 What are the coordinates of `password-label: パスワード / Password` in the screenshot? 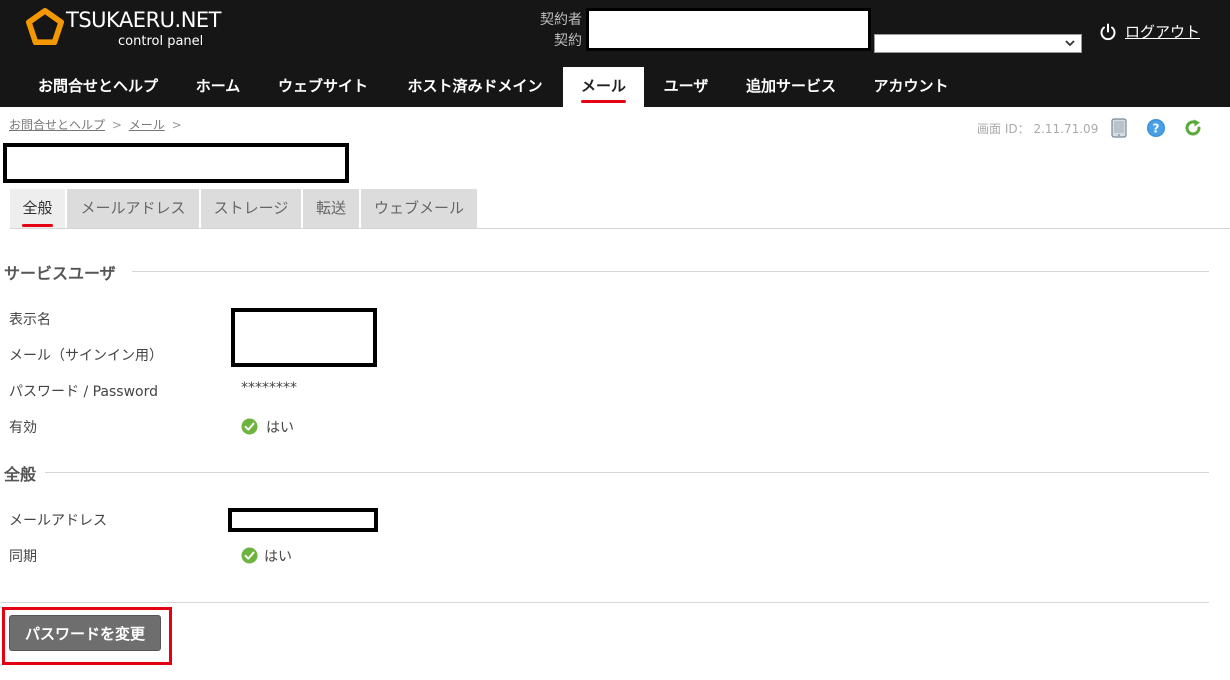 It's located at (84, 392).